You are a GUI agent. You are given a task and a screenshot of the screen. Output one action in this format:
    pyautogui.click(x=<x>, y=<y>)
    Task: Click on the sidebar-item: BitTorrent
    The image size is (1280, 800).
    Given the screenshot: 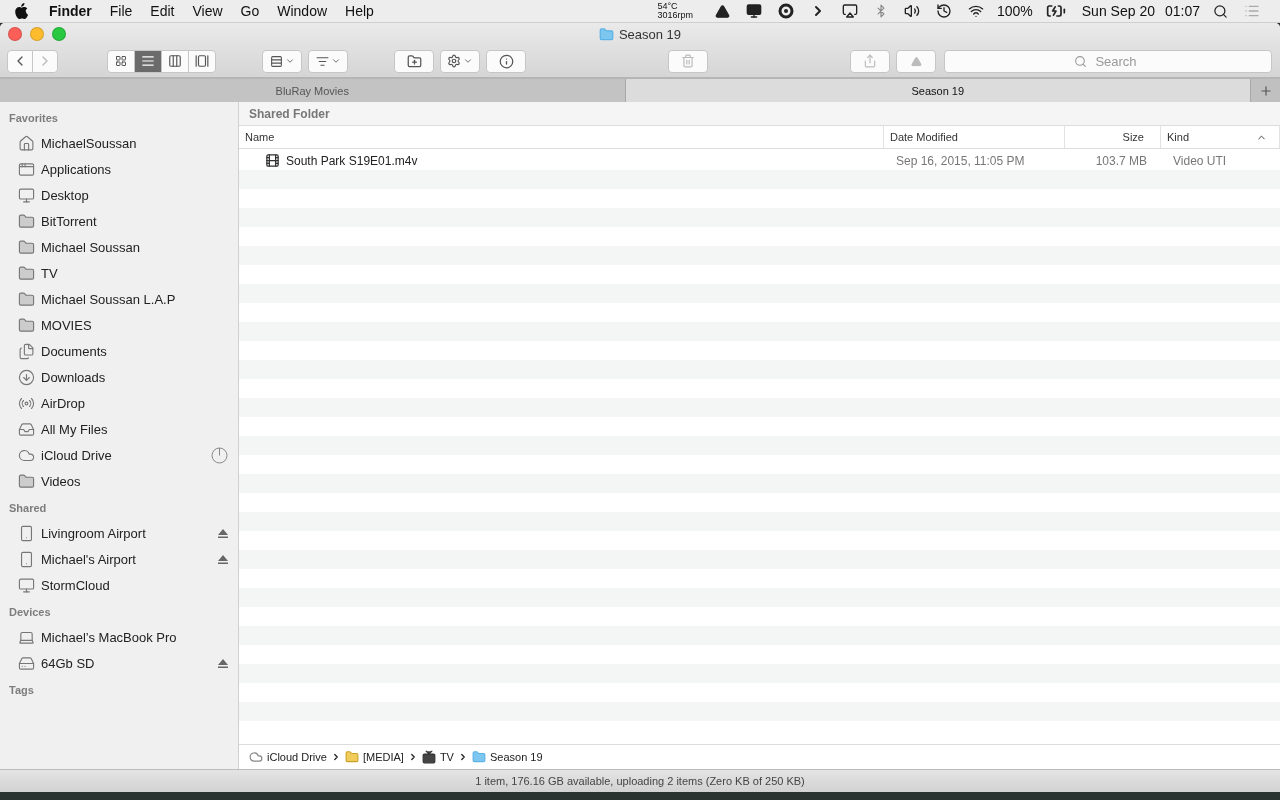 What is the action you would take?
    pyautogui.click(x=119, y=221)
    